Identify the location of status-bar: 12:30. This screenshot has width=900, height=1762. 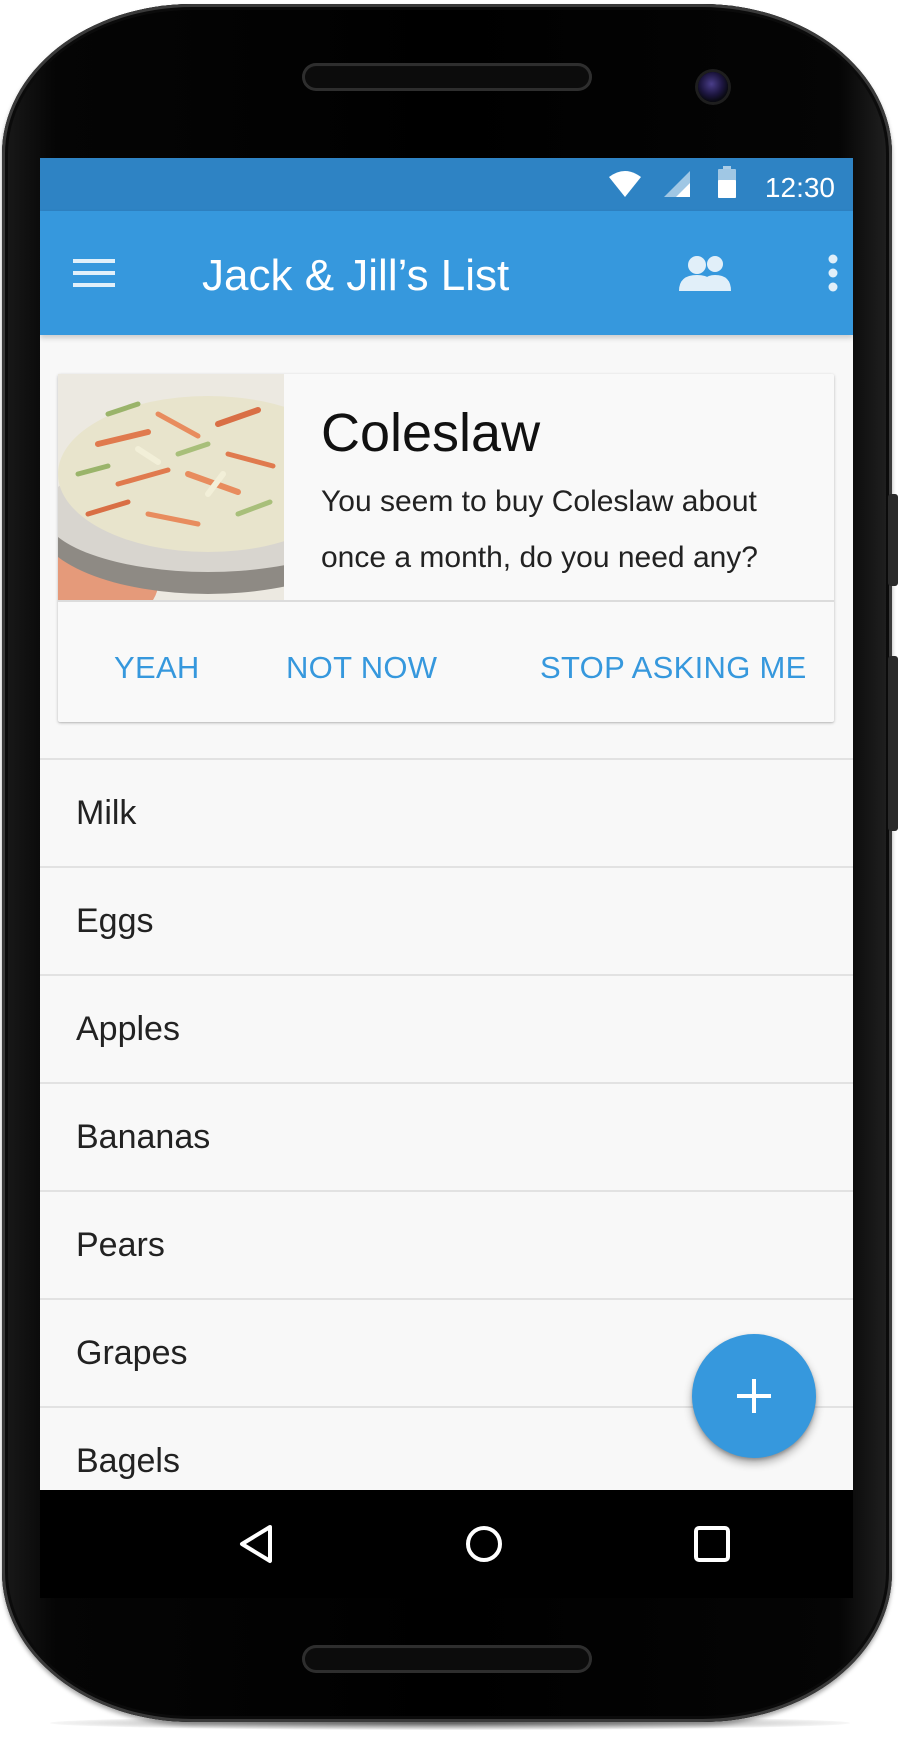
(446, 184).